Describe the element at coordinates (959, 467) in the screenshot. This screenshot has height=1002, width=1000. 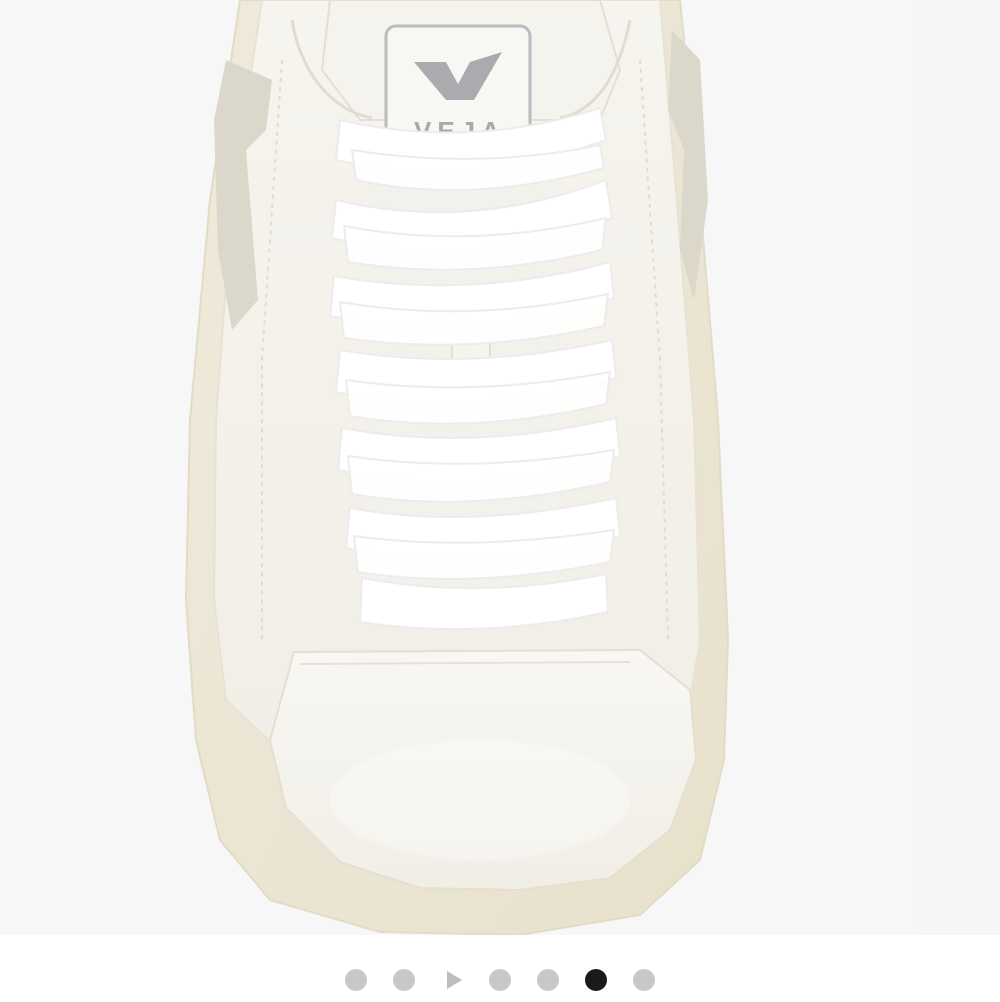
I see `next-slide-peek` at that location.